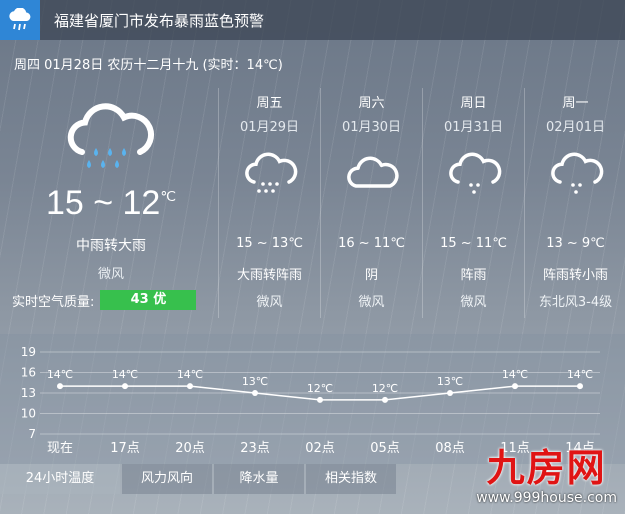  What do you see at coordinates (269, 275) in the screenshot?
I see `forecast-day-condition: 大雨转阵雨` at bounding box center [269, 275].